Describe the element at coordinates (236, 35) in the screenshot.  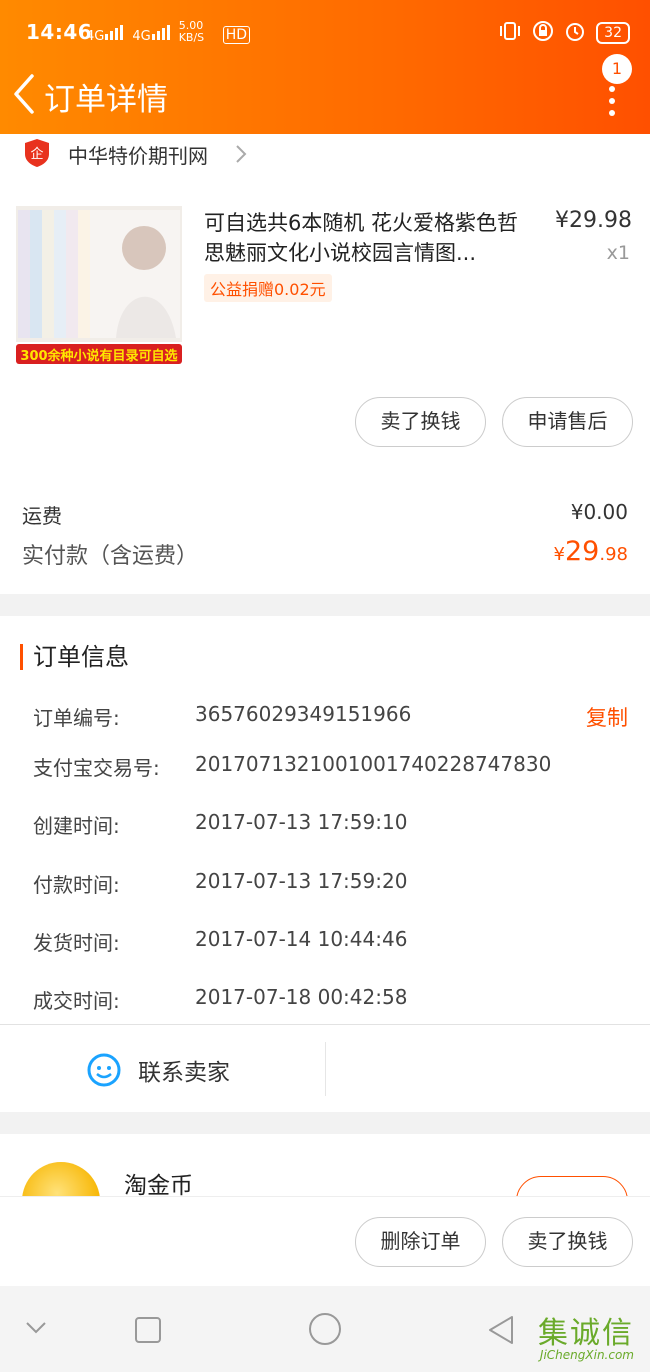
I see `hd-icon: HD` at that location.